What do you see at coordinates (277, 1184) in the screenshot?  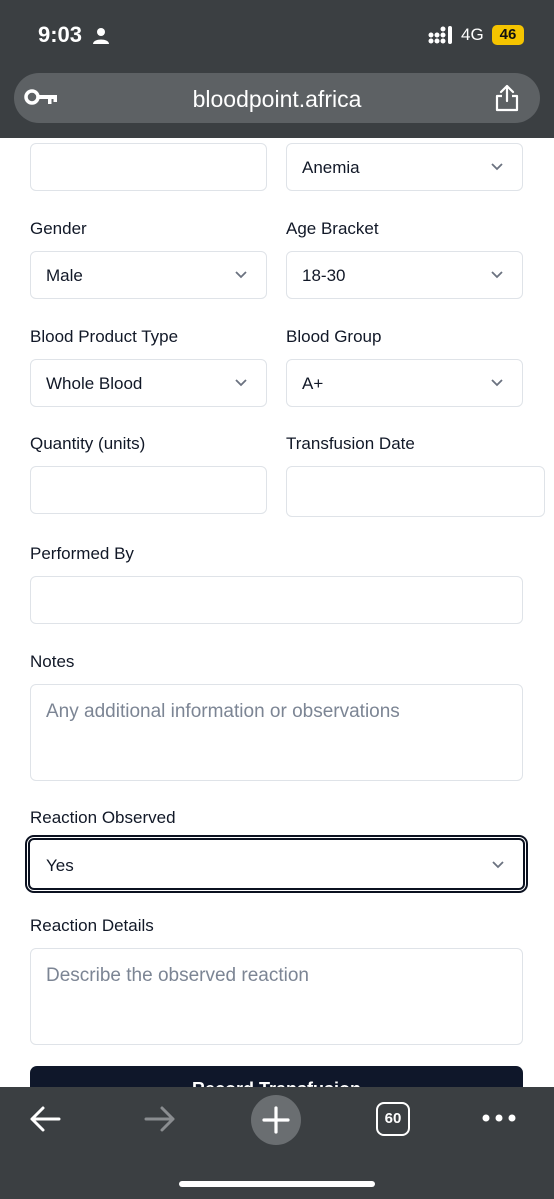 I see `home-indicator` at bounding box center [277, 1184].